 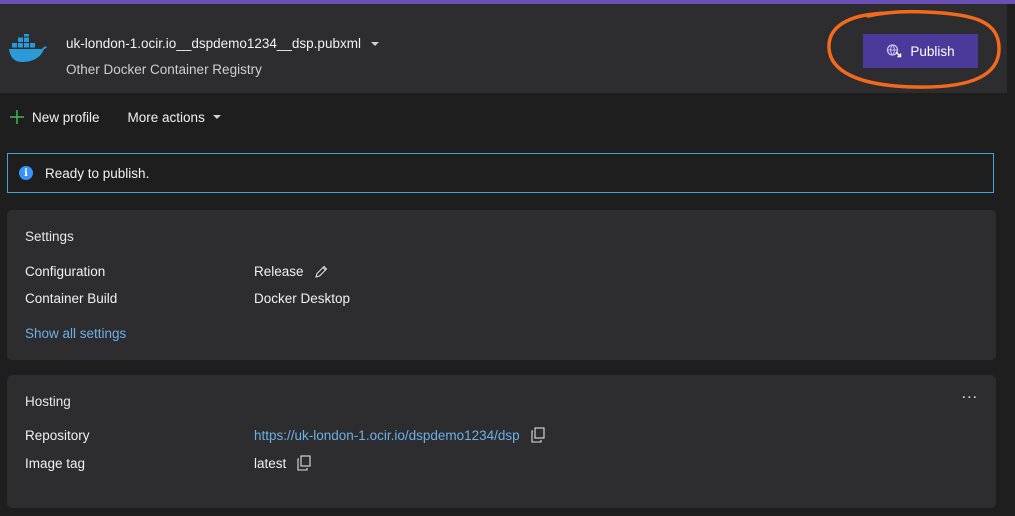 I want to click on status-message: Ready to publish., so click(x=97, y=173).